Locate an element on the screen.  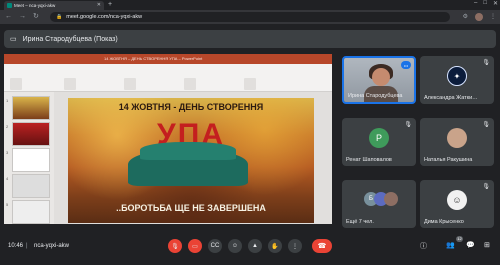
cap-top-image is located at coordinates (188, 151).